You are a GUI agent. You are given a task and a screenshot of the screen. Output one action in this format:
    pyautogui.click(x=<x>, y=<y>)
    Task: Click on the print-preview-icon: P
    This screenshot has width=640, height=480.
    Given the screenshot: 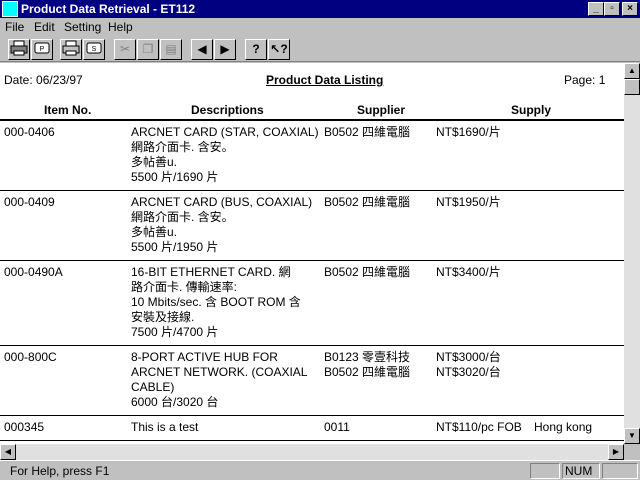 What is the action you would take?
    pyautogui.click(x=42, y=49)
    